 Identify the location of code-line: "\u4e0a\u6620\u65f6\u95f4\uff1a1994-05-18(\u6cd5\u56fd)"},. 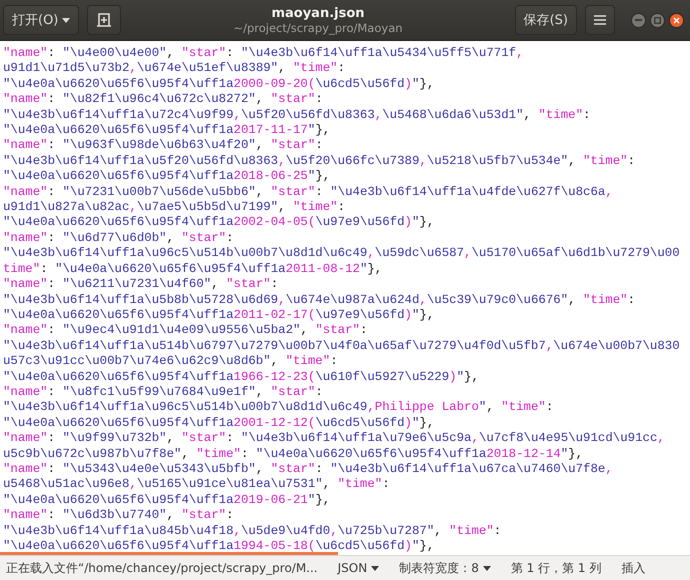
(219, 545).